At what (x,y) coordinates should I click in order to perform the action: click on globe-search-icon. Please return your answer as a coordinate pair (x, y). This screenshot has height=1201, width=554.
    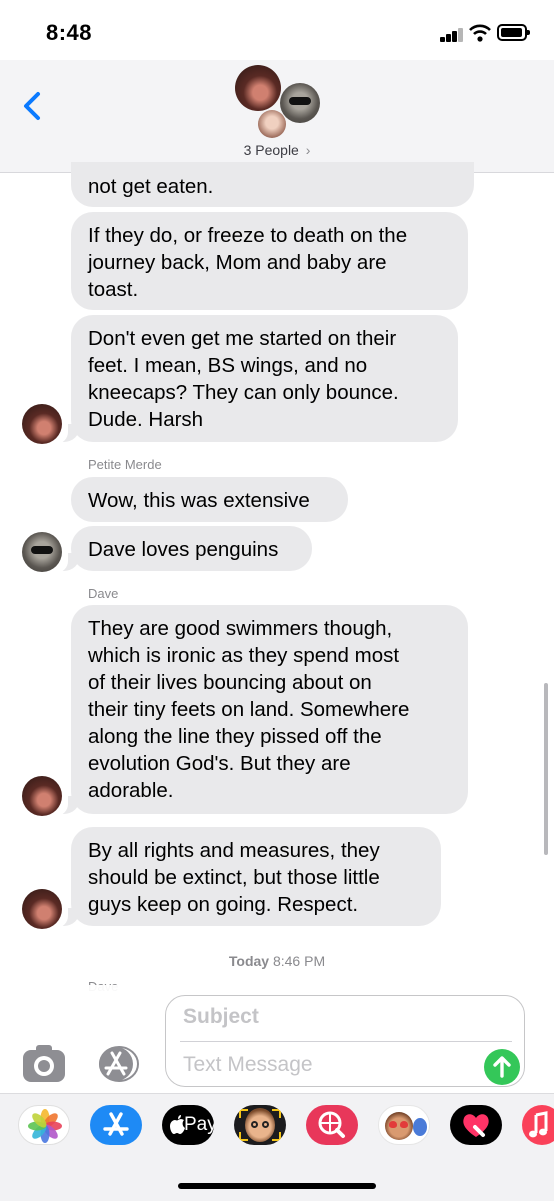
    Looking at the image, I should click on (331, 1124).